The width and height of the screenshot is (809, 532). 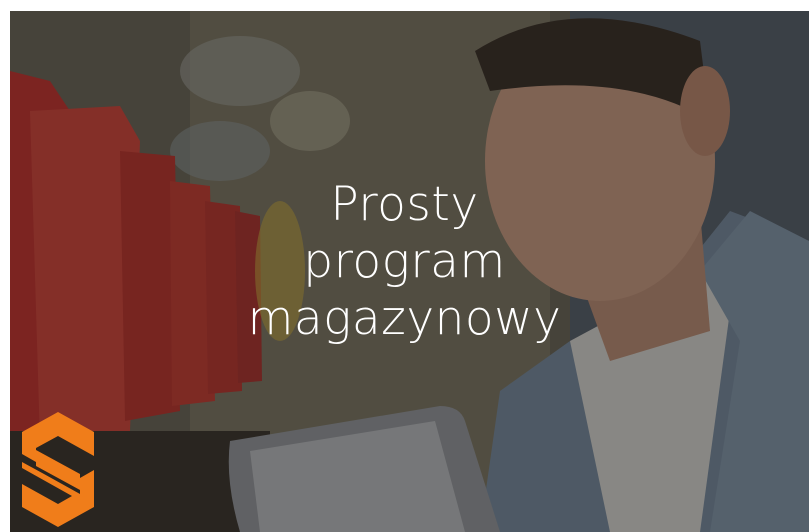 I want to click on headline-line-2: program, so click(x=404, y=261).